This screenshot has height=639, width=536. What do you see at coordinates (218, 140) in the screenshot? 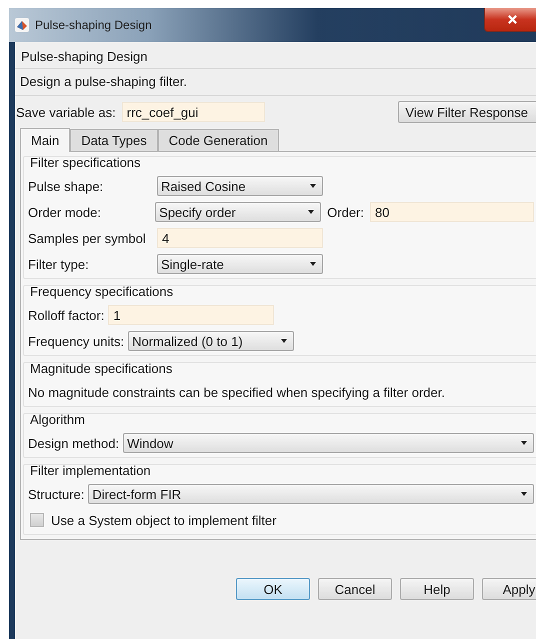
I see `tab: Code Generation` at bounding box center [218, 140].